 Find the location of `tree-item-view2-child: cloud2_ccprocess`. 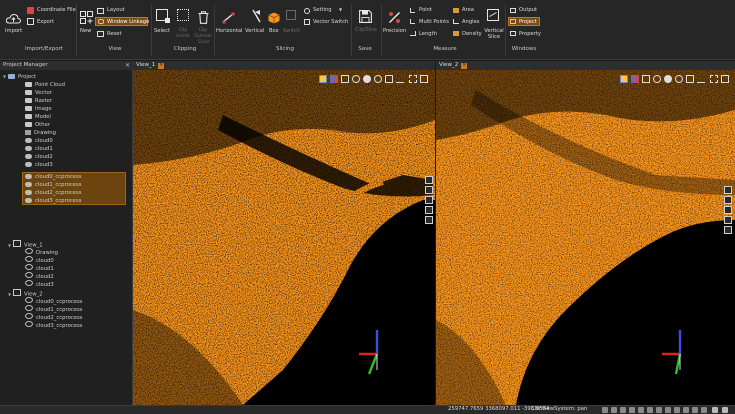

tree-item-view2-child: cloud2_ccprocess is located at coordinates (54, 317).